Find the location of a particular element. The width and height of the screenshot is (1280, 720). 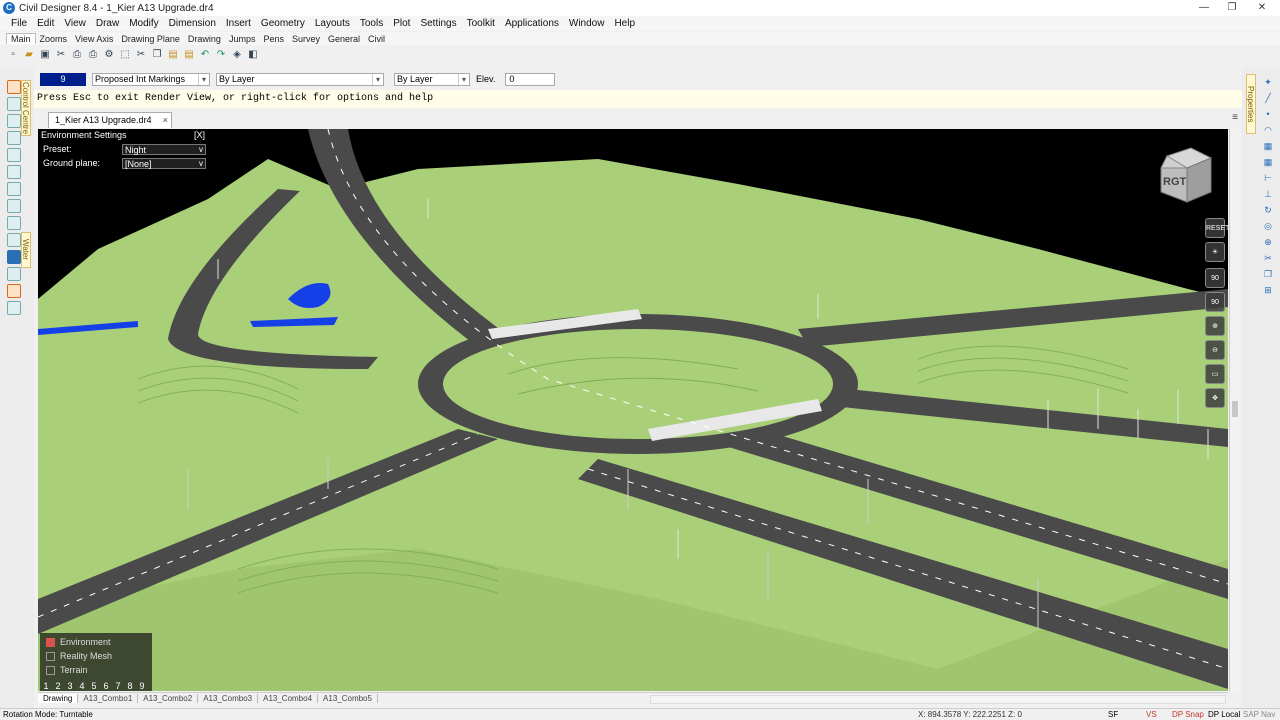

sheet-tab-combo2: A13_Combo2 is located at coordinates (168, 698).